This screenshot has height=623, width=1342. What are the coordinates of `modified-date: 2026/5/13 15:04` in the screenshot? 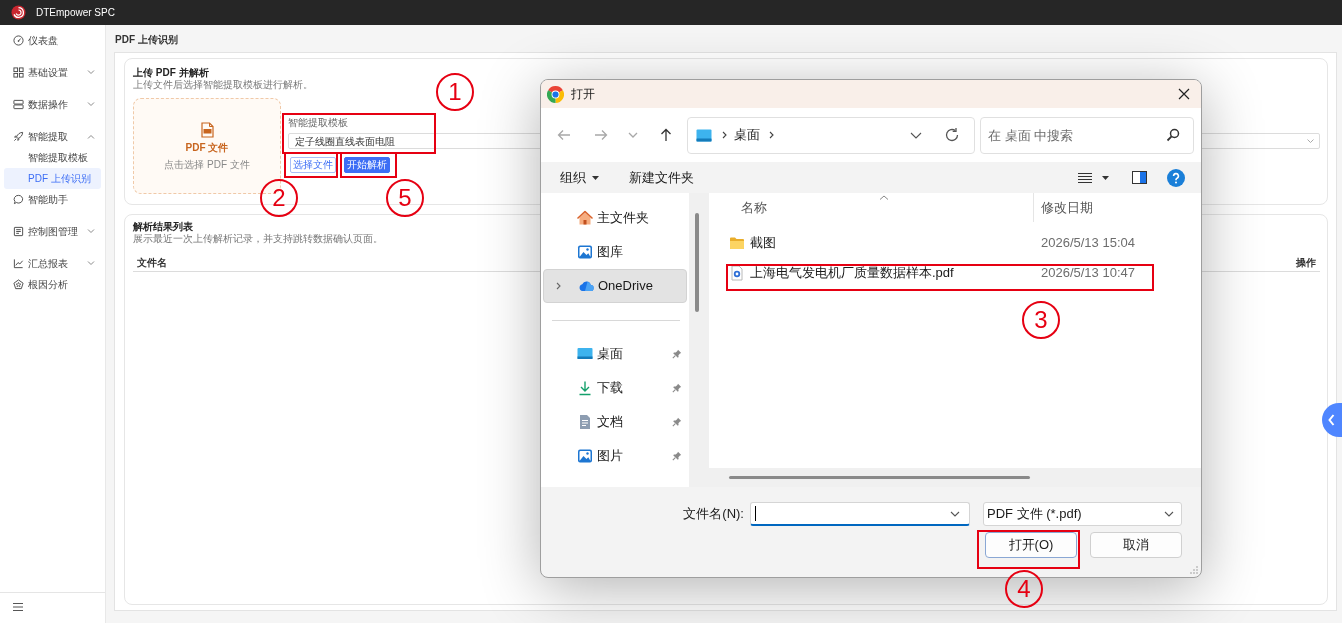 It's located at (1088, 243).